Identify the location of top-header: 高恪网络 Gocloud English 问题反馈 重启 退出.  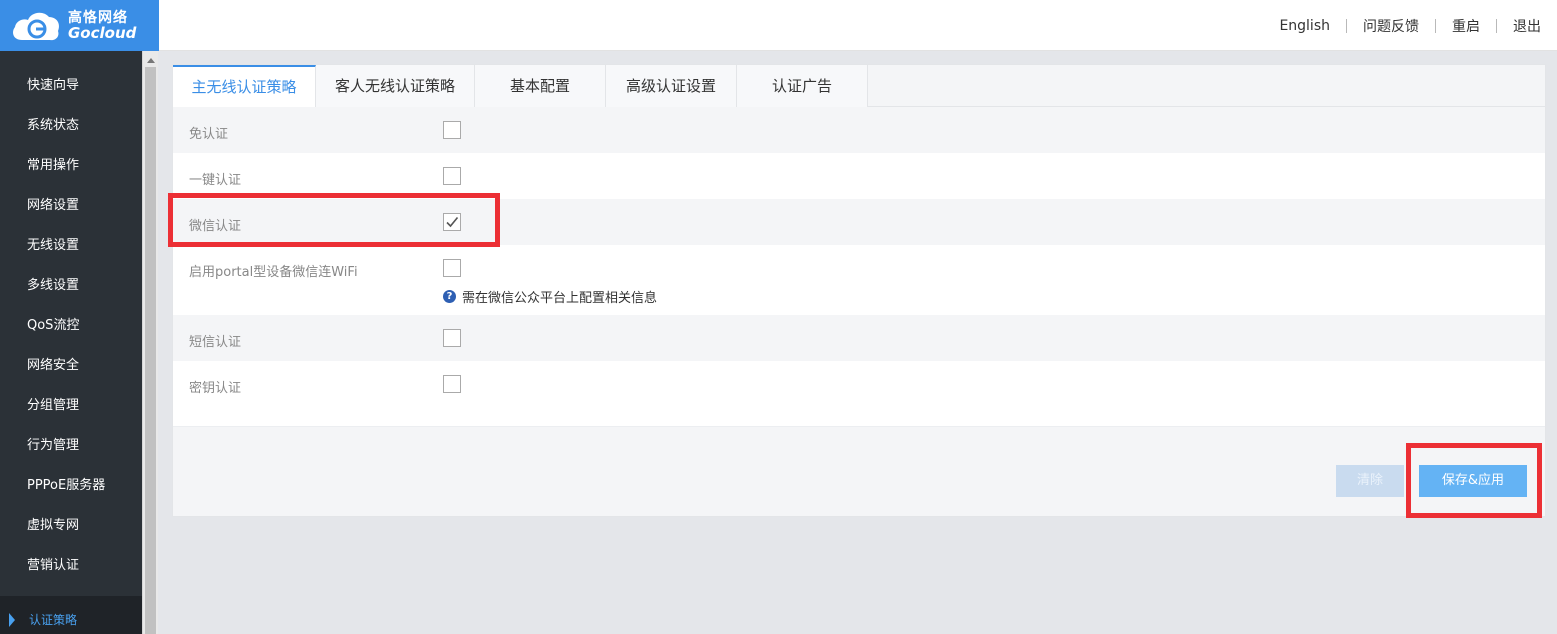
(778, 25).